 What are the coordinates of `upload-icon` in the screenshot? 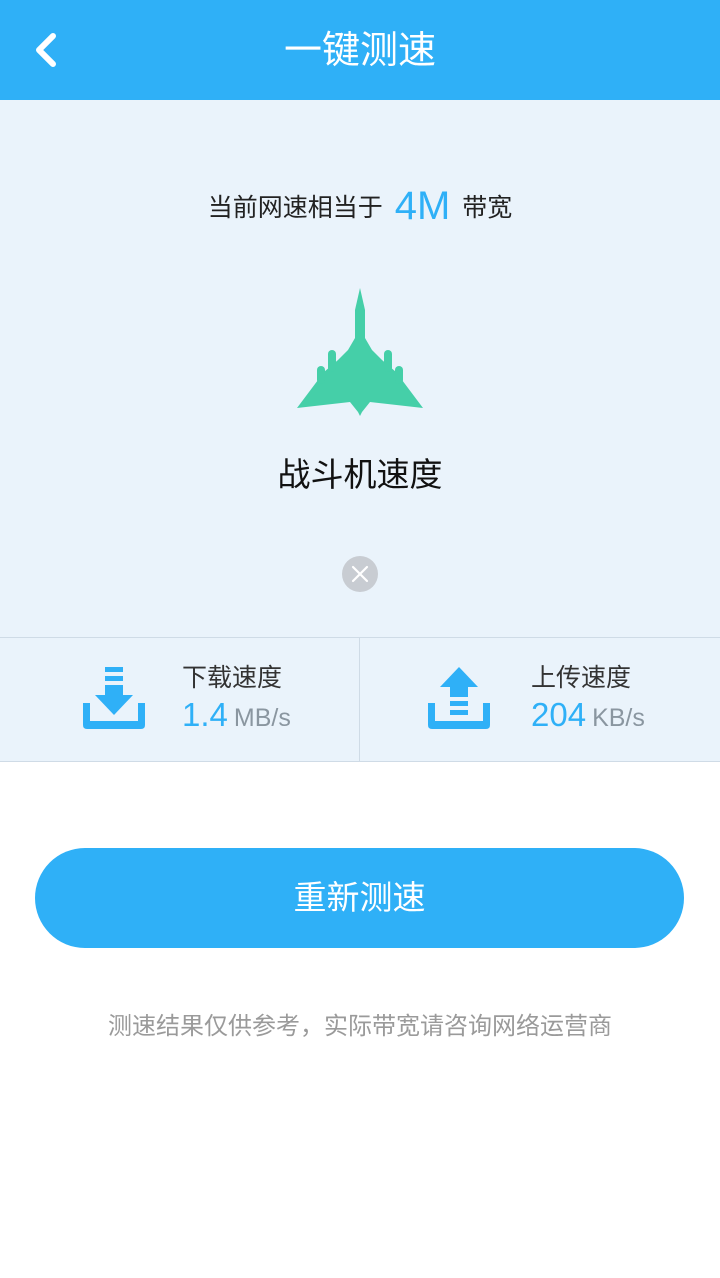 It's located at (459, 698).